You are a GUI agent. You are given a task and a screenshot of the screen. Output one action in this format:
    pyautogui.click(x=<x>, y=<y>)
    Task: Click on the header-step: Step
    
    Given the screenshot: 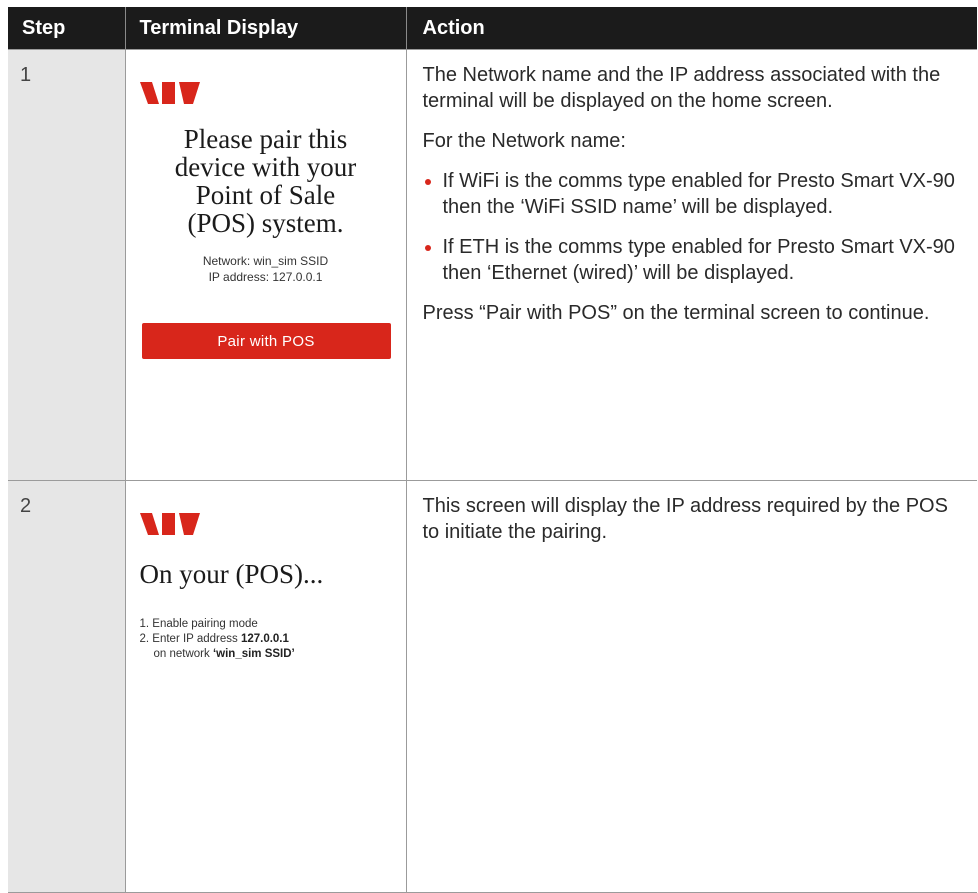 What is the action you would take?
    pyautogui.click(x=67, y=28)
    